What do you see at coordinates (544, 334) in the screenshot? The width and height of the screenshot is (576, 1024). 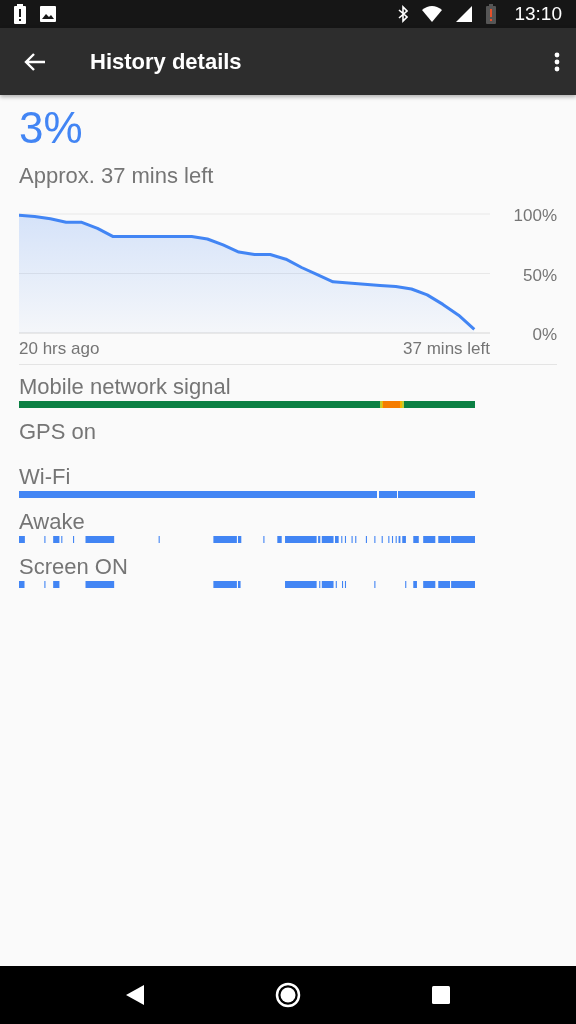 I see `axis-tick-label: 0%` at bounding box center [544, 334].